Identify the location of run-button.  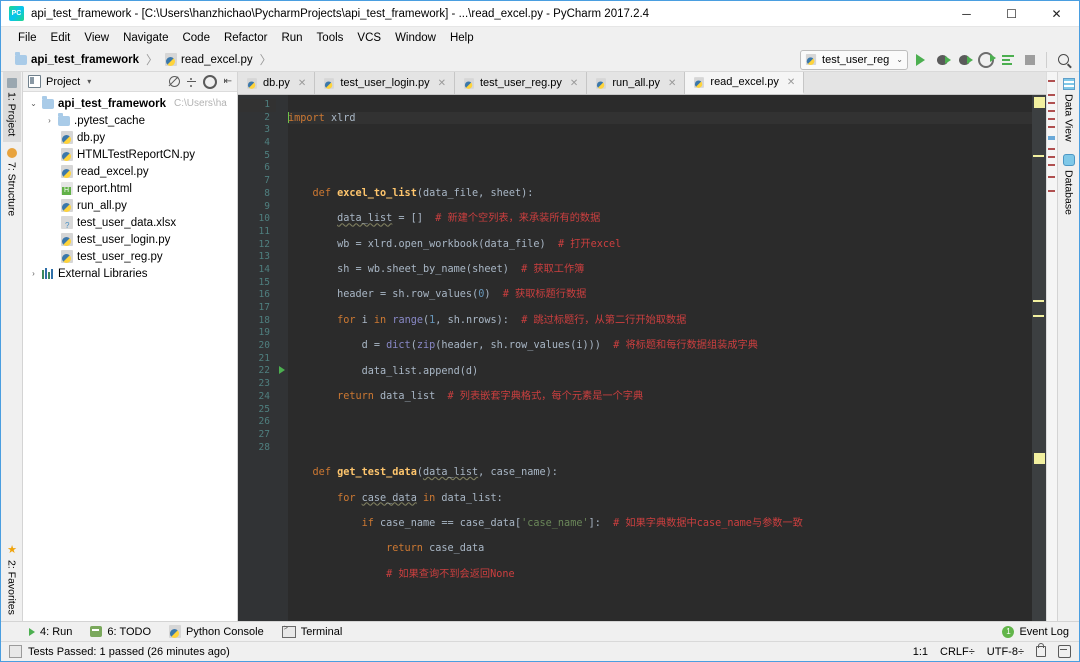
(920, 59).